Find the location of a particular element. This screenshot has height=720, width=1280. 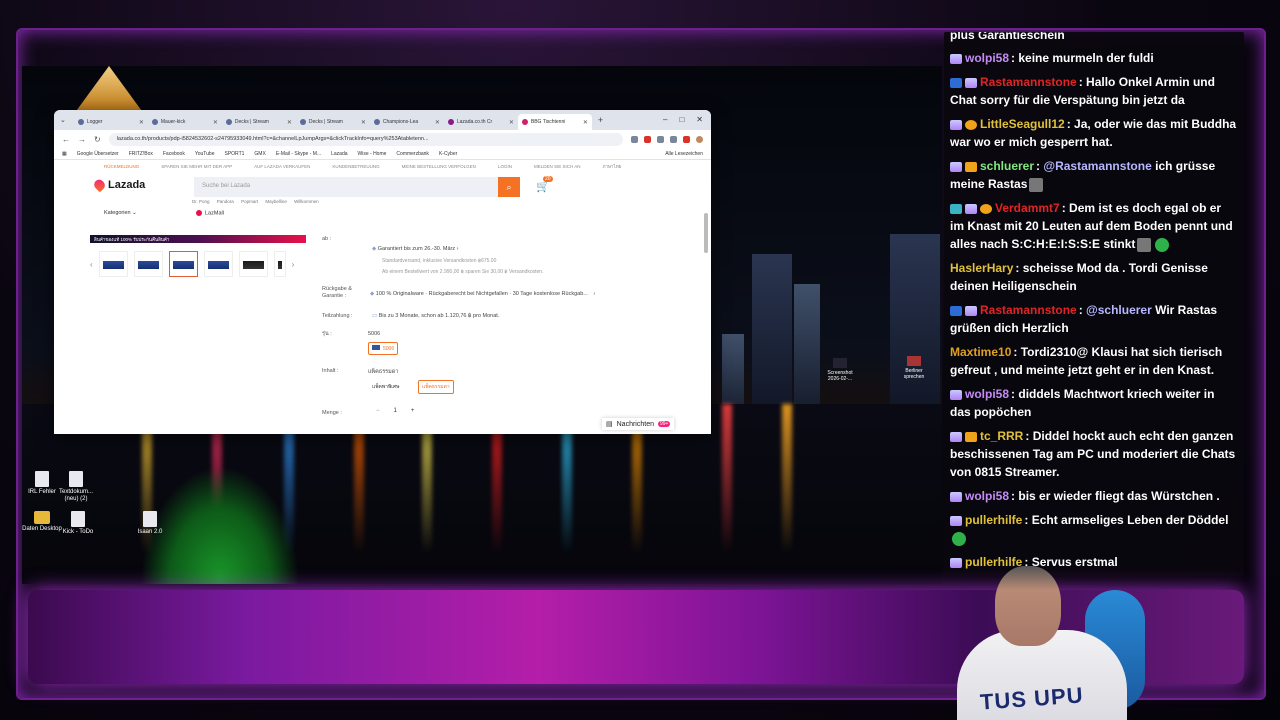

chat-mention: @Rastamannstone is located at coordinates (1097, 166).